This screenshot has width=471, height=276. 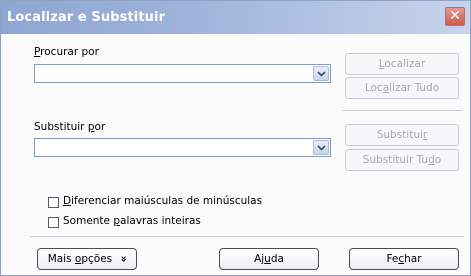 I want to click on title-bar: Localizar e Substituir ✕, so click(x=235, y=17).